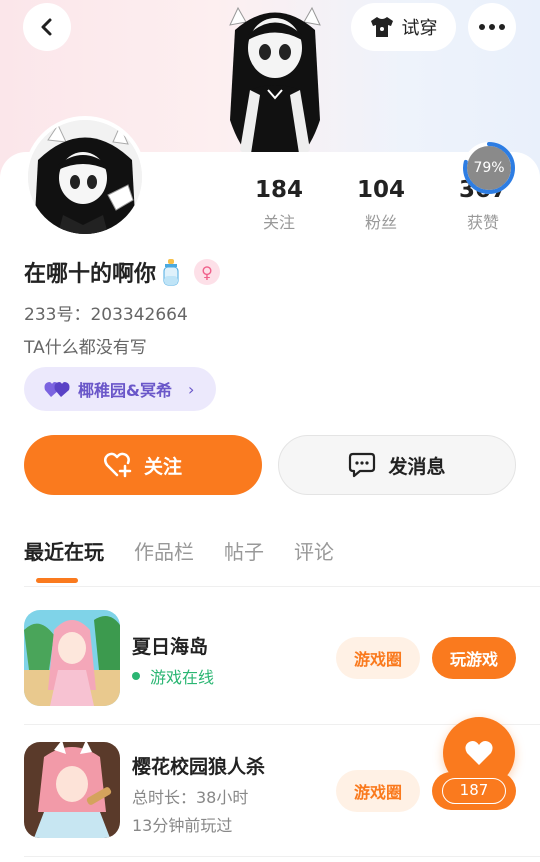 This screenshot has width=540, height=862. I want to click on club-name: 椰稚园&冥希, so click(125, 390).